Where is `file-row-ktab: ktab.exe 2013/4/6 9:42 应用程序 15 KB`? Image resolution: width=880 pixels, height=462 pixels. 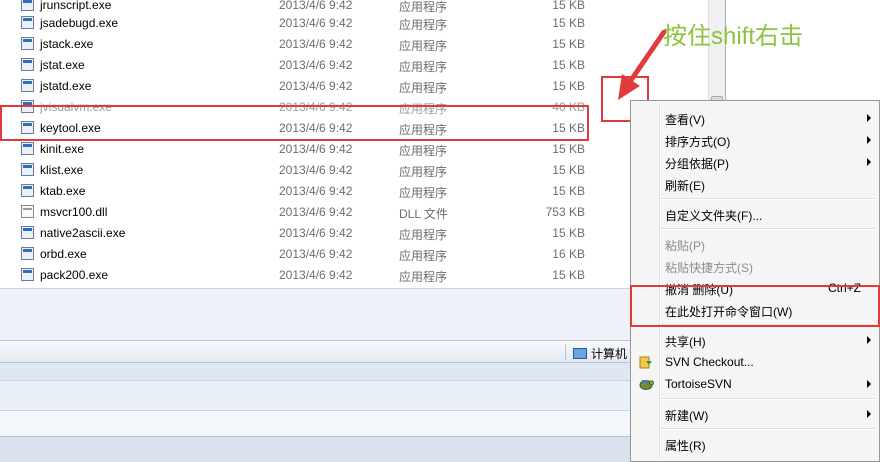 file-row-ktab: ktab.exe 2013/4/6 9:42 应用程序 15 KB is located at coordinates (300, 190).